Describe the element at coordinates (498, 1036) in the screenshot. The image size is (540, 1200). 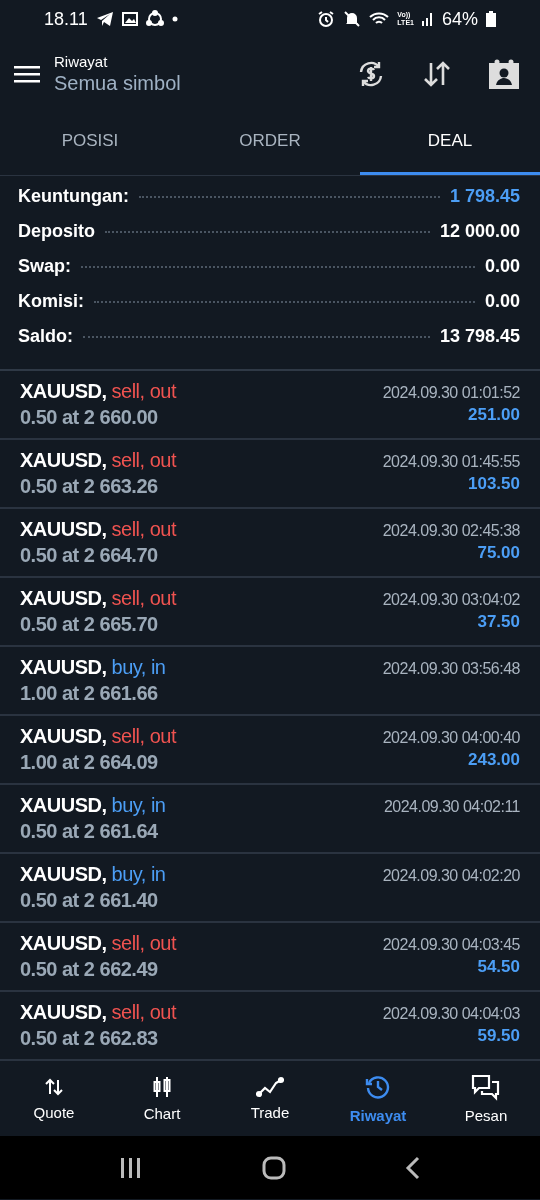
I see `deal-profit: 59.50` at that location.